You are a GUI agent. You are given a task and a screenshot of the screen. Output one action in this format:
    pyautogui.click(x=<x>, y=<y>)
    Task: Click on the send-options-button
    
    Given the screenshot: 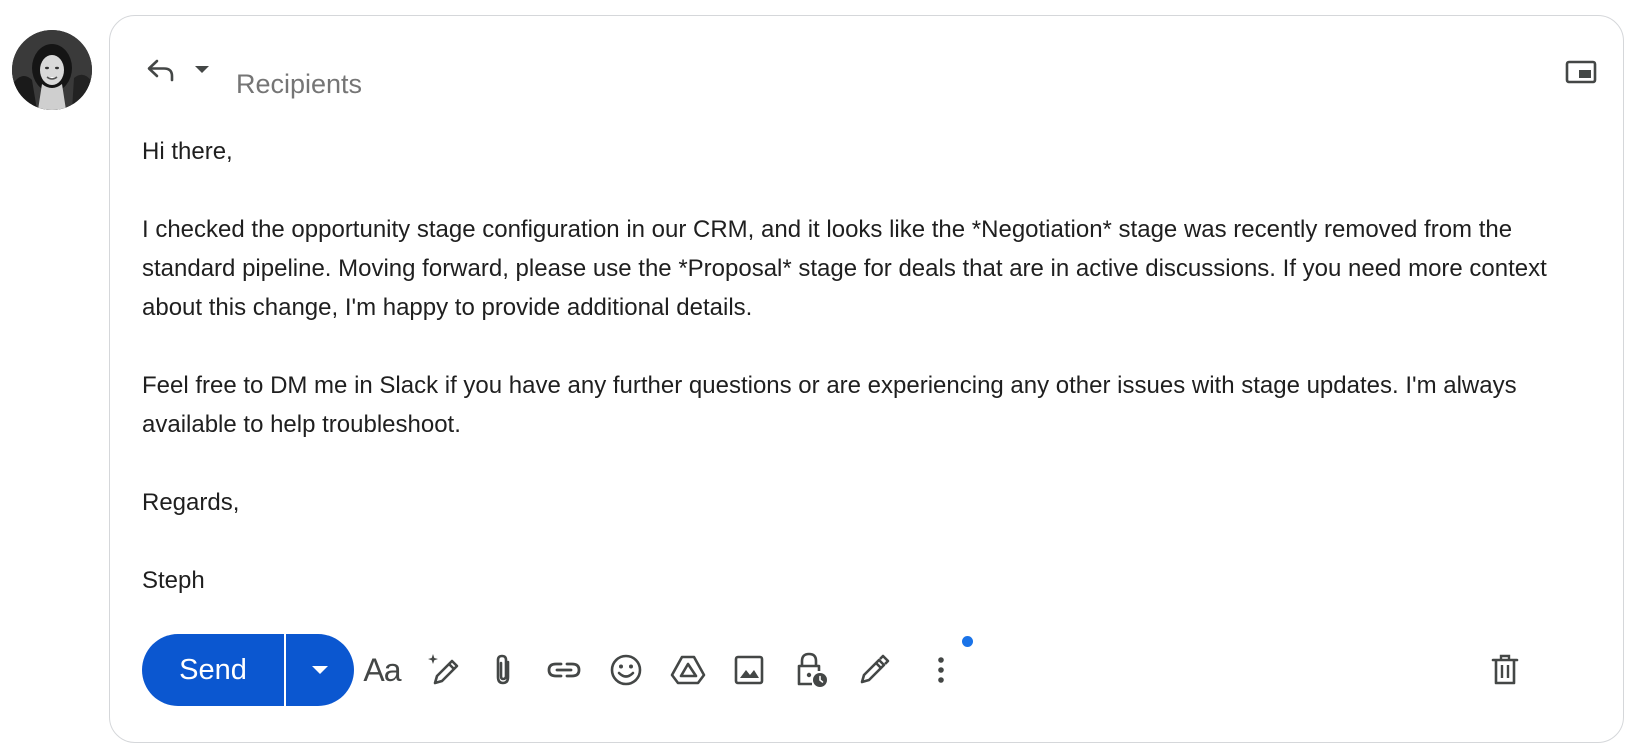 What is the action you would take?
    pyautogui.click(x=320, y=670)
    